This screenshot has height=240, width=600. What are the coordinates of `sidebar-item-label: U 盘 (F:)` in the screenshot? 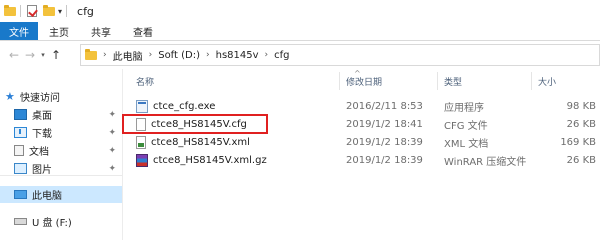 It's located at (52, 223).